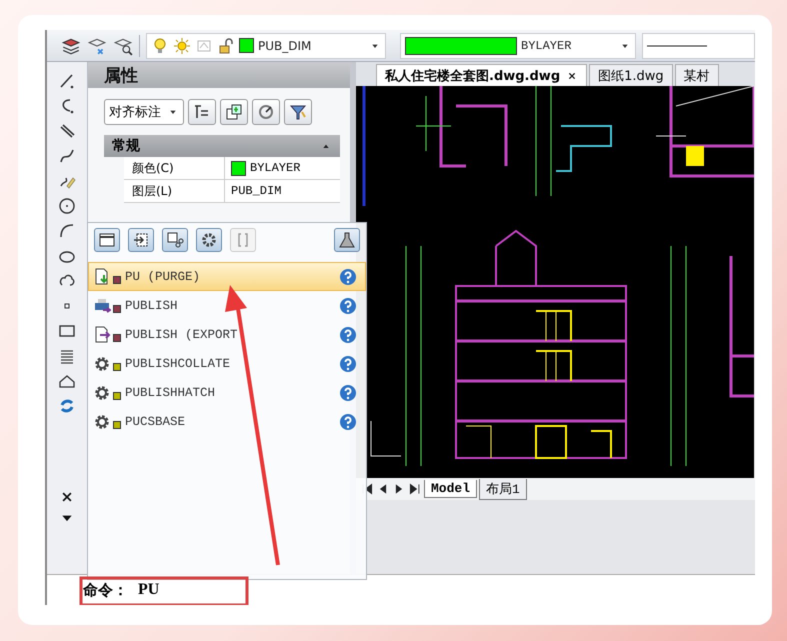 The image size is (787, 641). Describe the element at coordinates (105, 590) in the screenshot. I see `command-prompt: 命令：` at that location.